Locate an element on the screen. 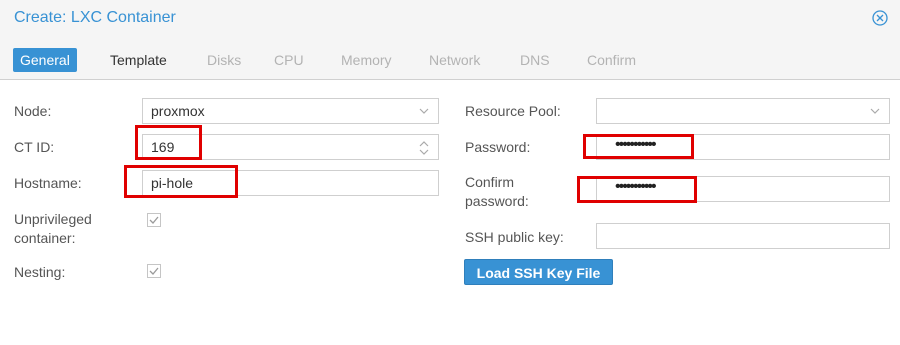  confirm-password-label: Confirm is located at coordinates (490, 182).